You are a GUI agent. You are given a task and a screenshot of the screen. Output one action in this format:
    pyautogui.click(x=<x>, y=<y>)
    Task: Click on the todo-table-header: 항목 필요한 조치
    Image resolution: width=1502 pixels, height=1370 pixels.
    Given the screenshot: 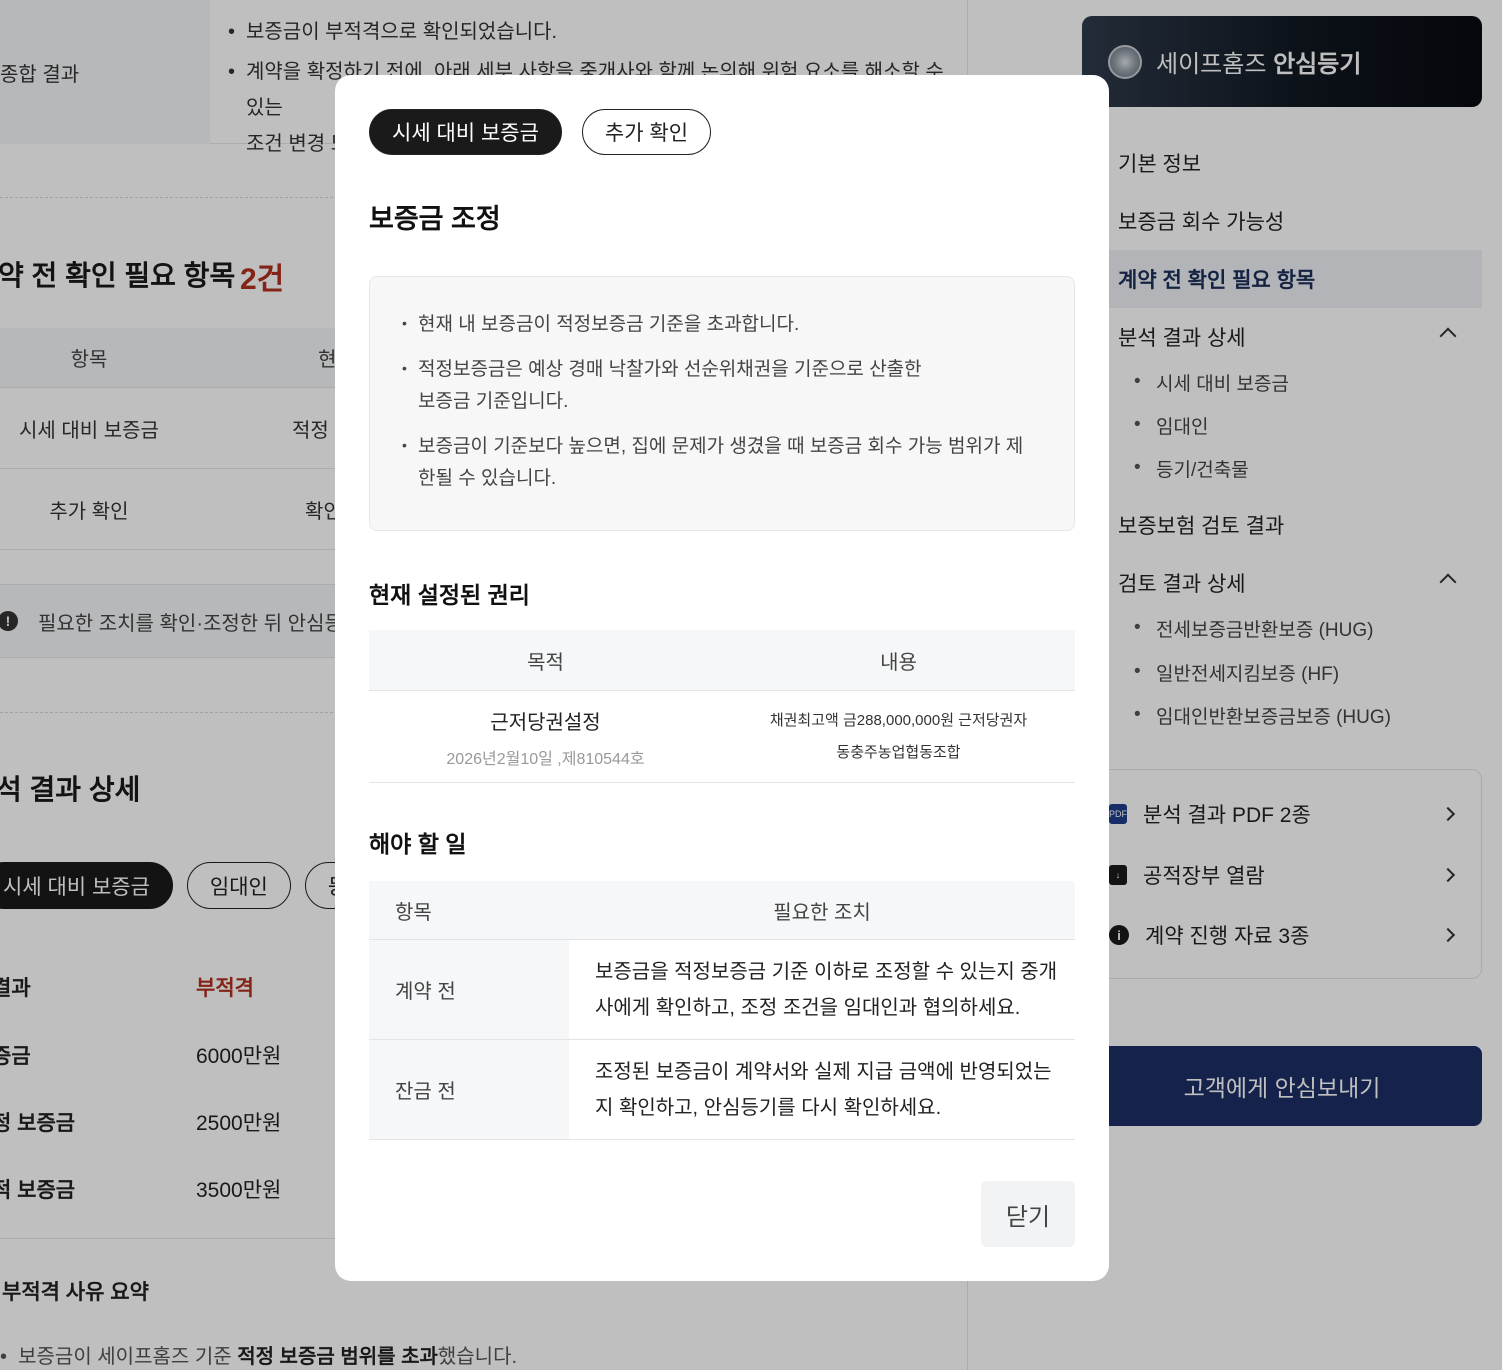 What is the action you would take?
    pyautogui.click(x=722, y=910)
    